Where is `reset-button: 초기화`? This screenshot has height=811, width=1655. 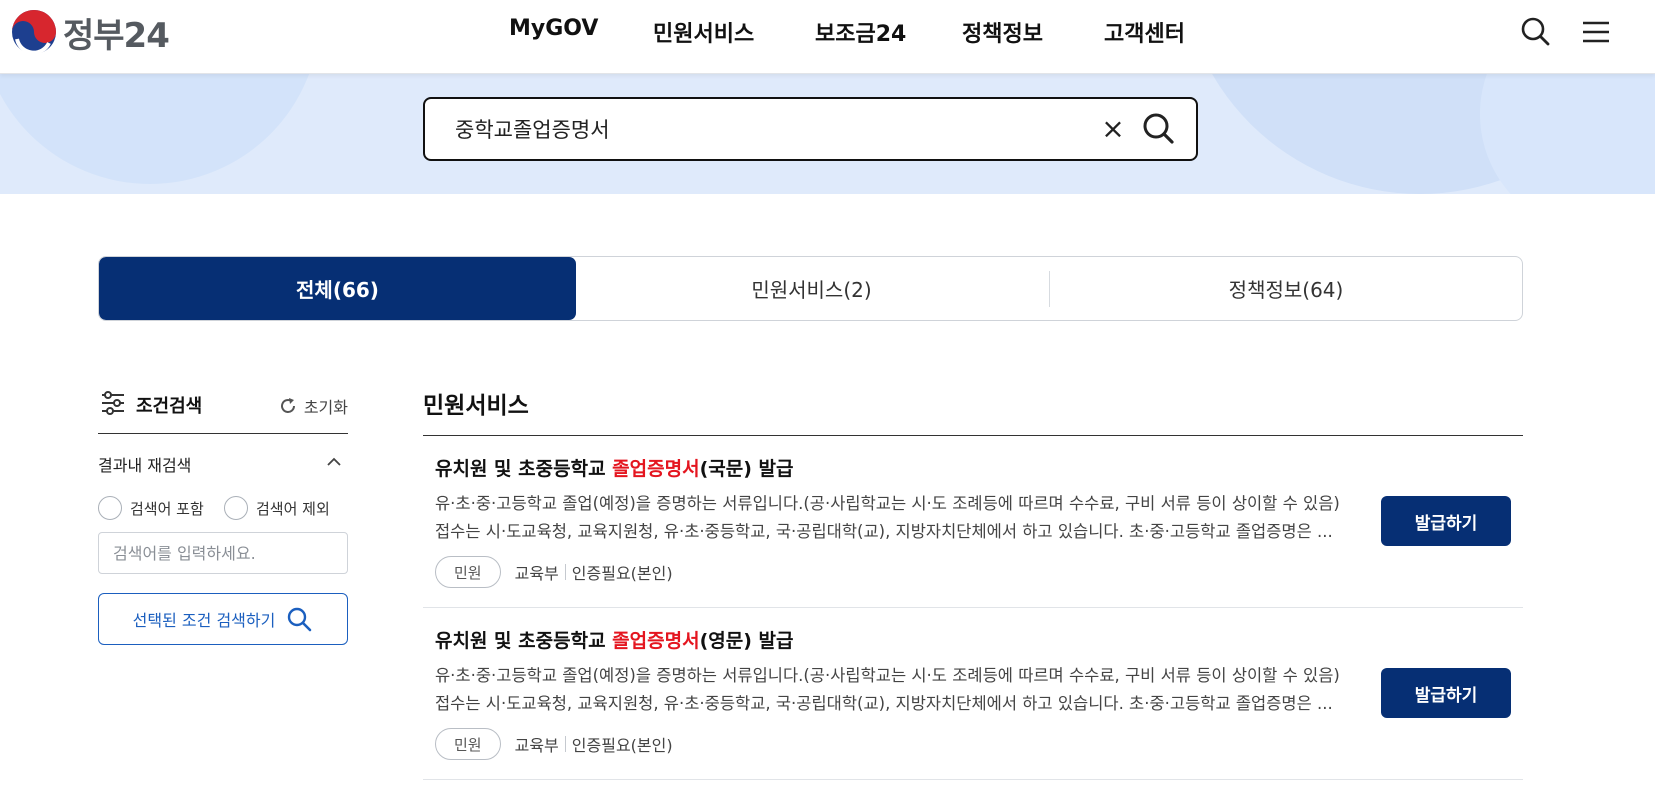
reset-button: 초기화 is located at coordinates (313, 406).